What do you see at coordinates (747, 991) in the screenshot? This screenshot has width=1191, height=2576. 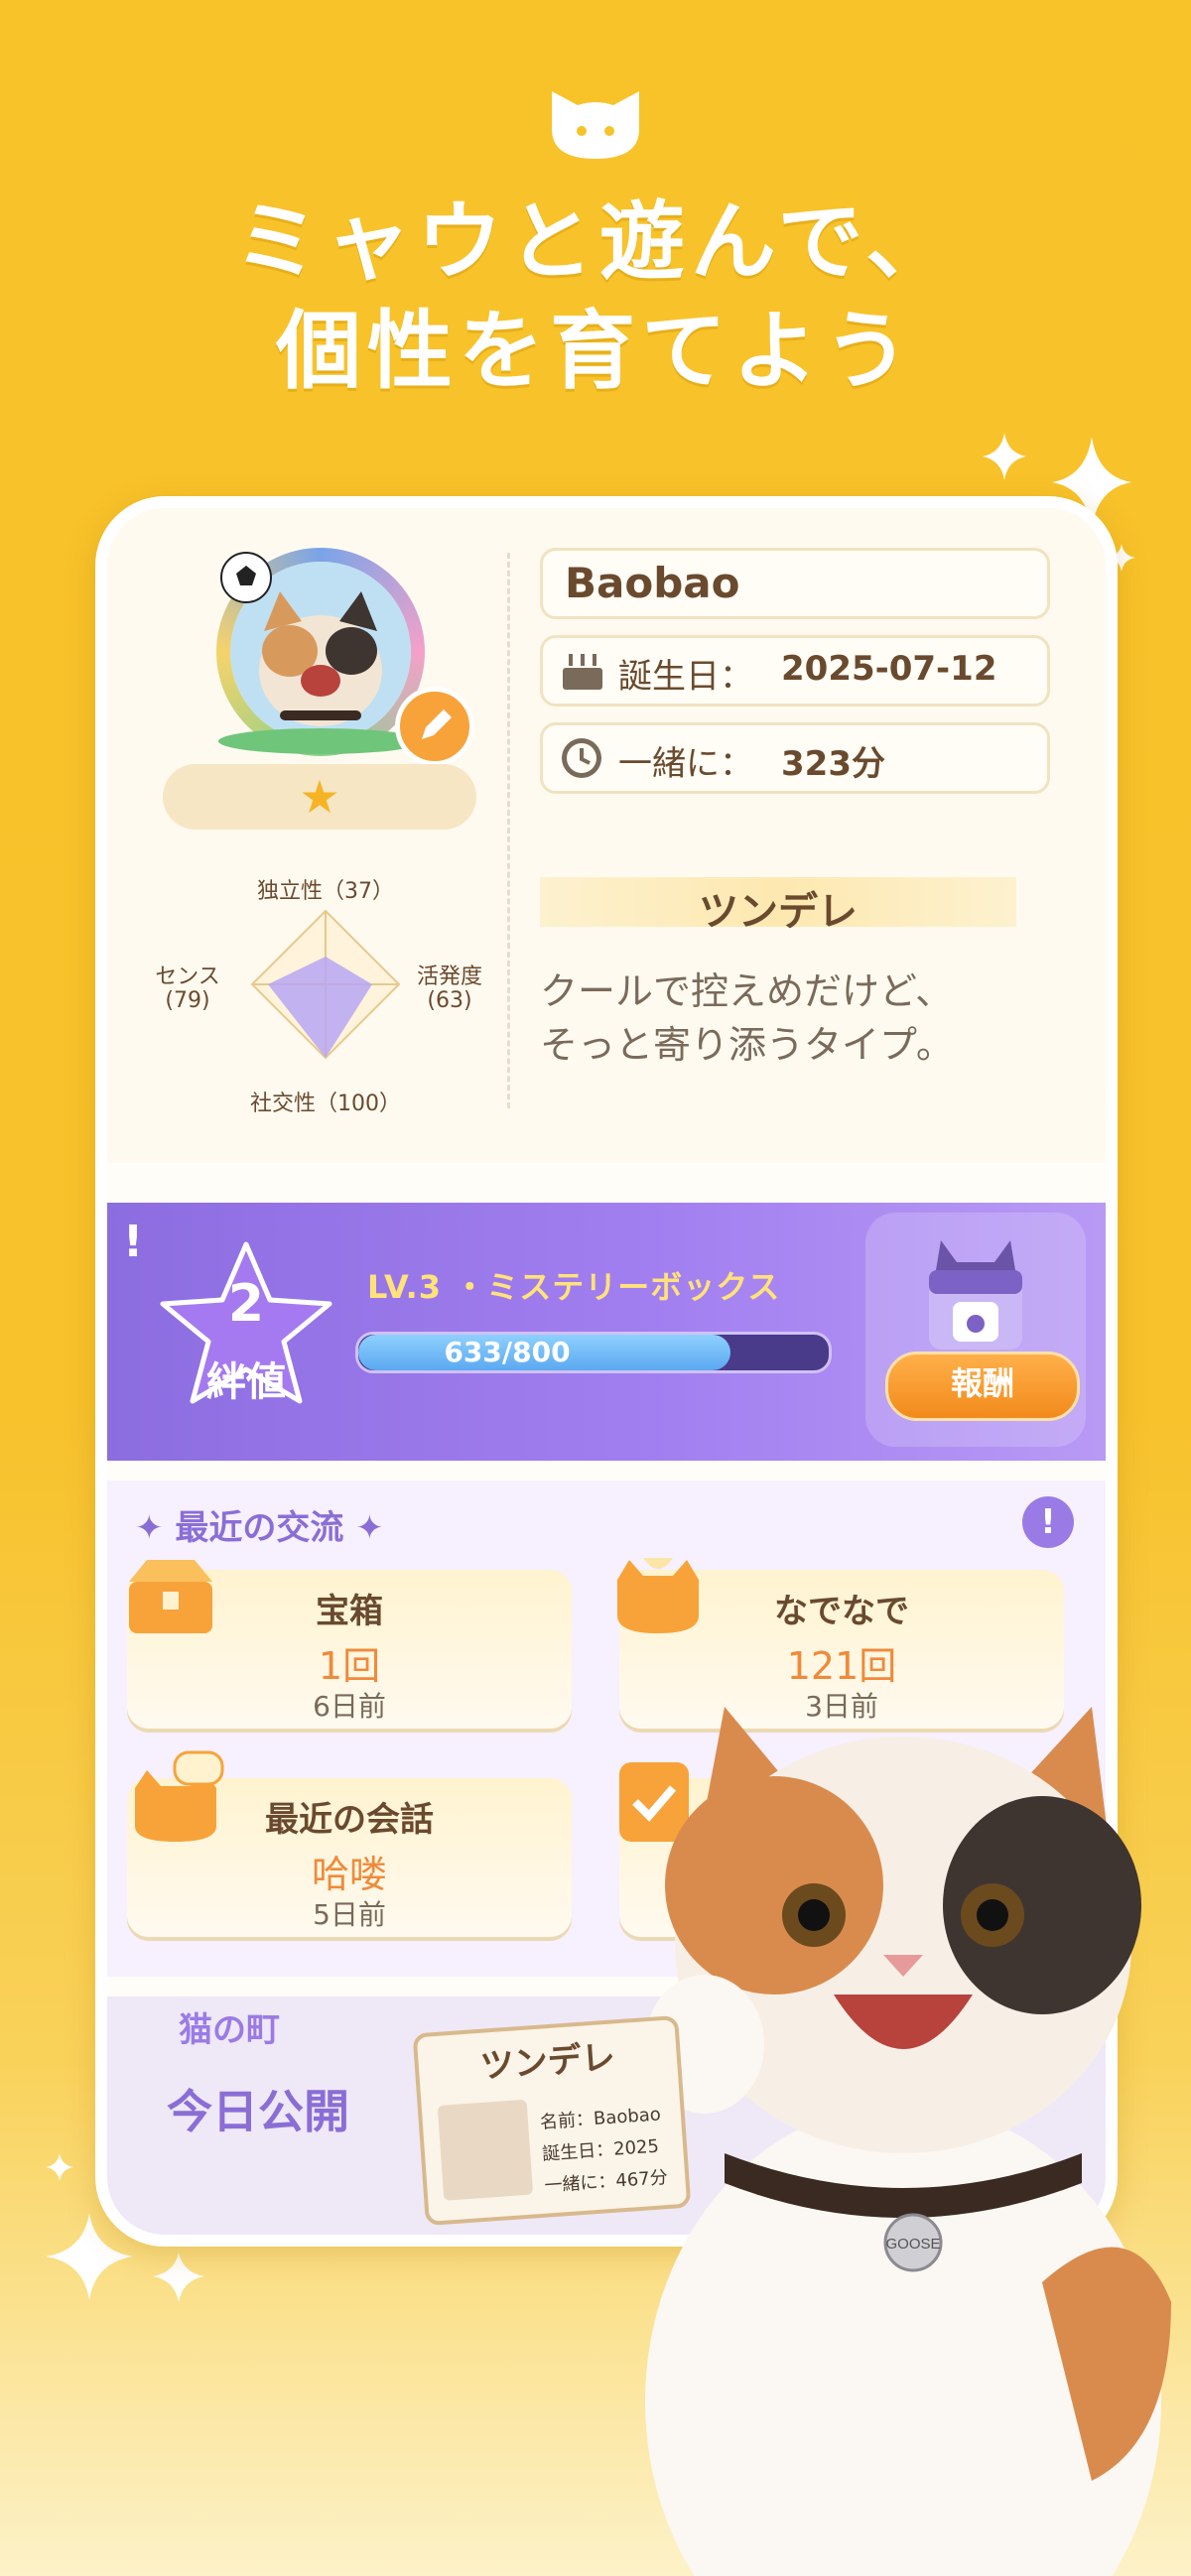 I see `personality-desc-line-1: クールで控えめだけど、` at bounding box center [747, 991].